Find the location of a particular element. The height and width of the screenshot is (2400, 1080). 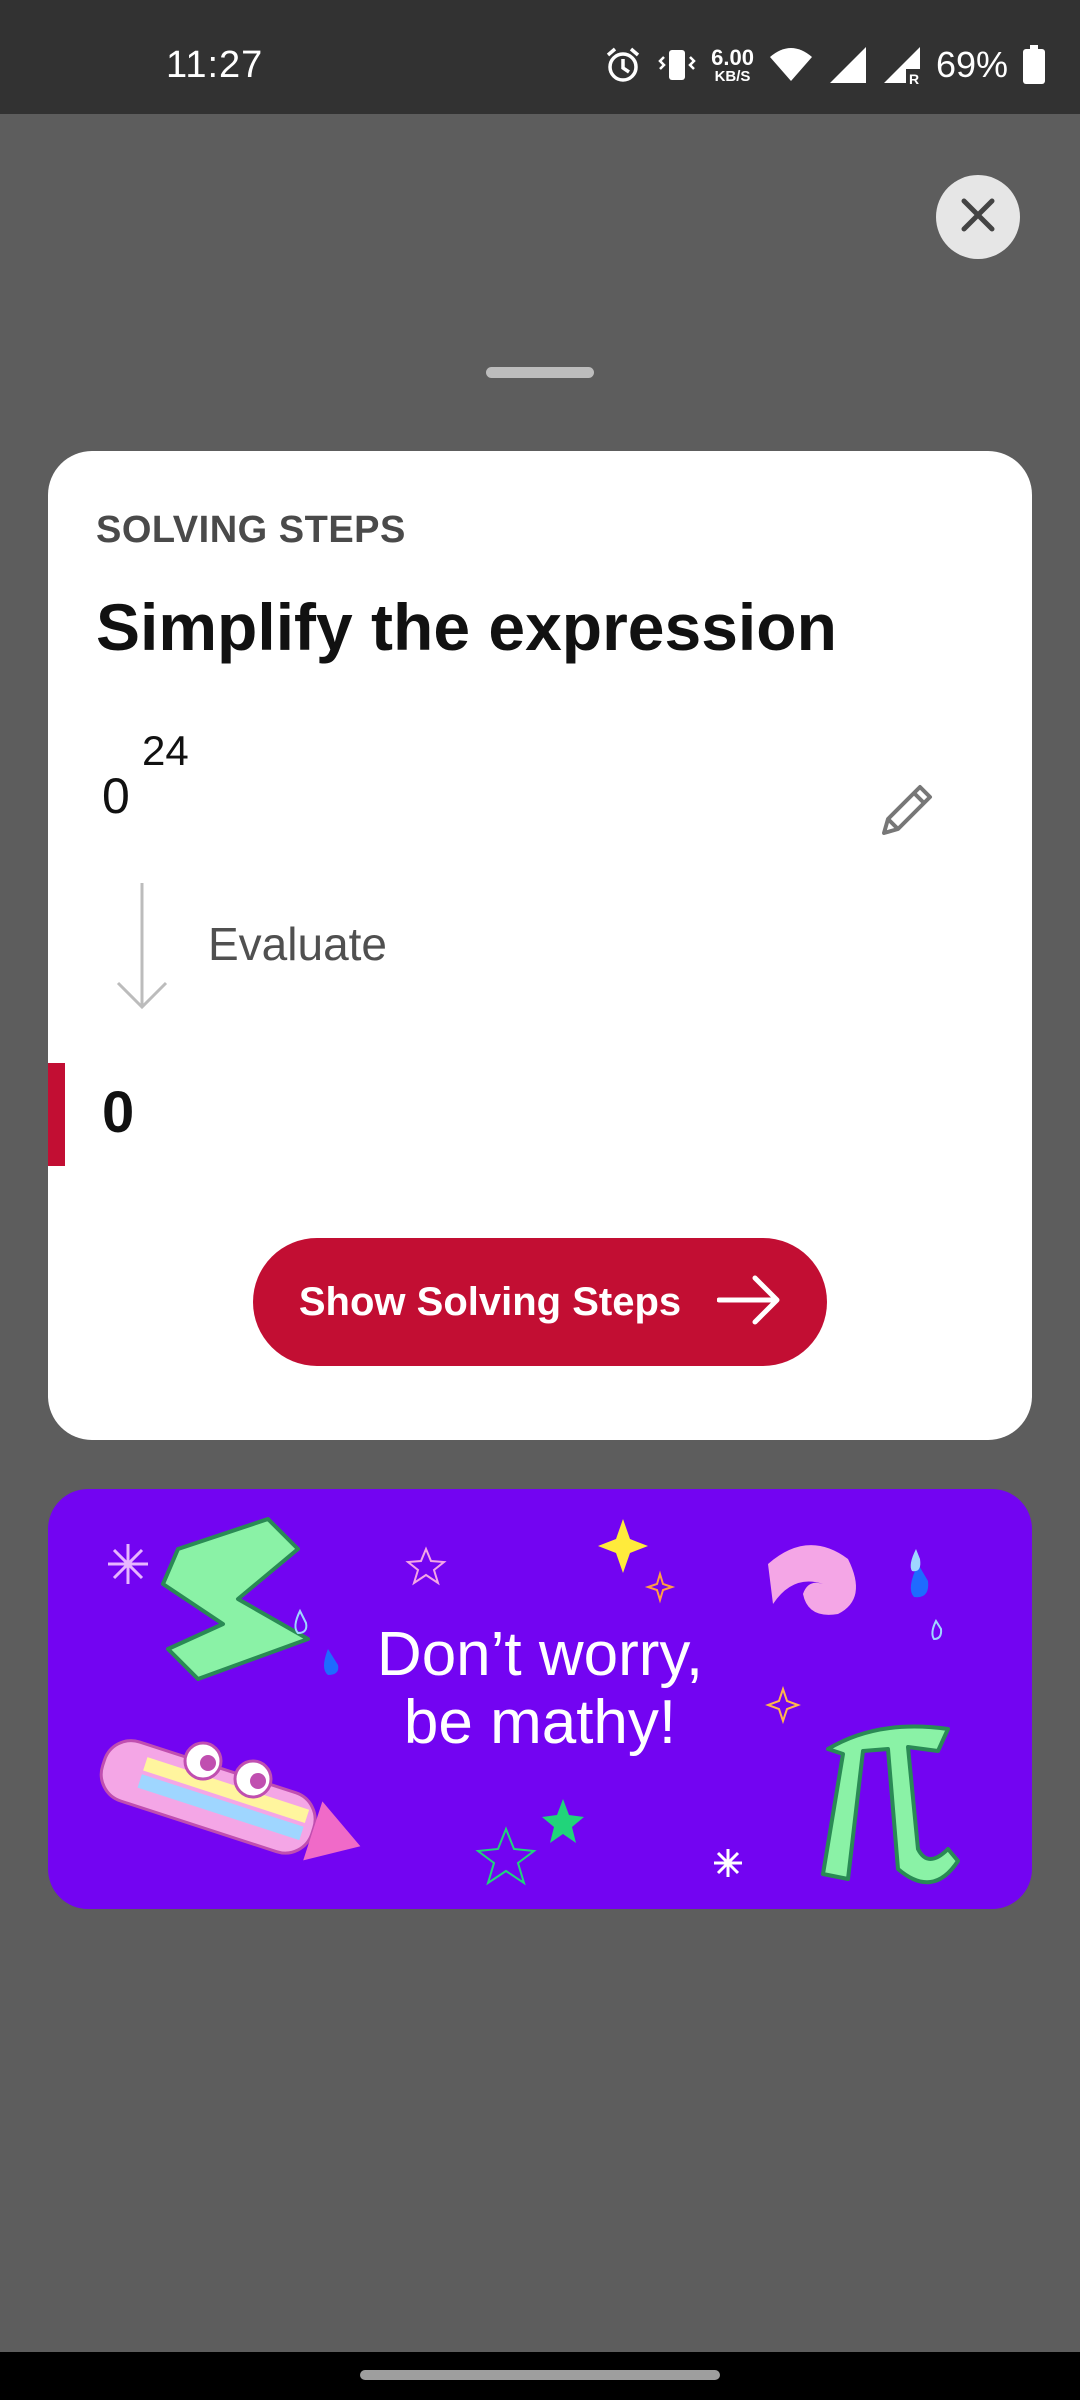

net-speed: 6.00 KB/S is located at coordinates (732, 64).